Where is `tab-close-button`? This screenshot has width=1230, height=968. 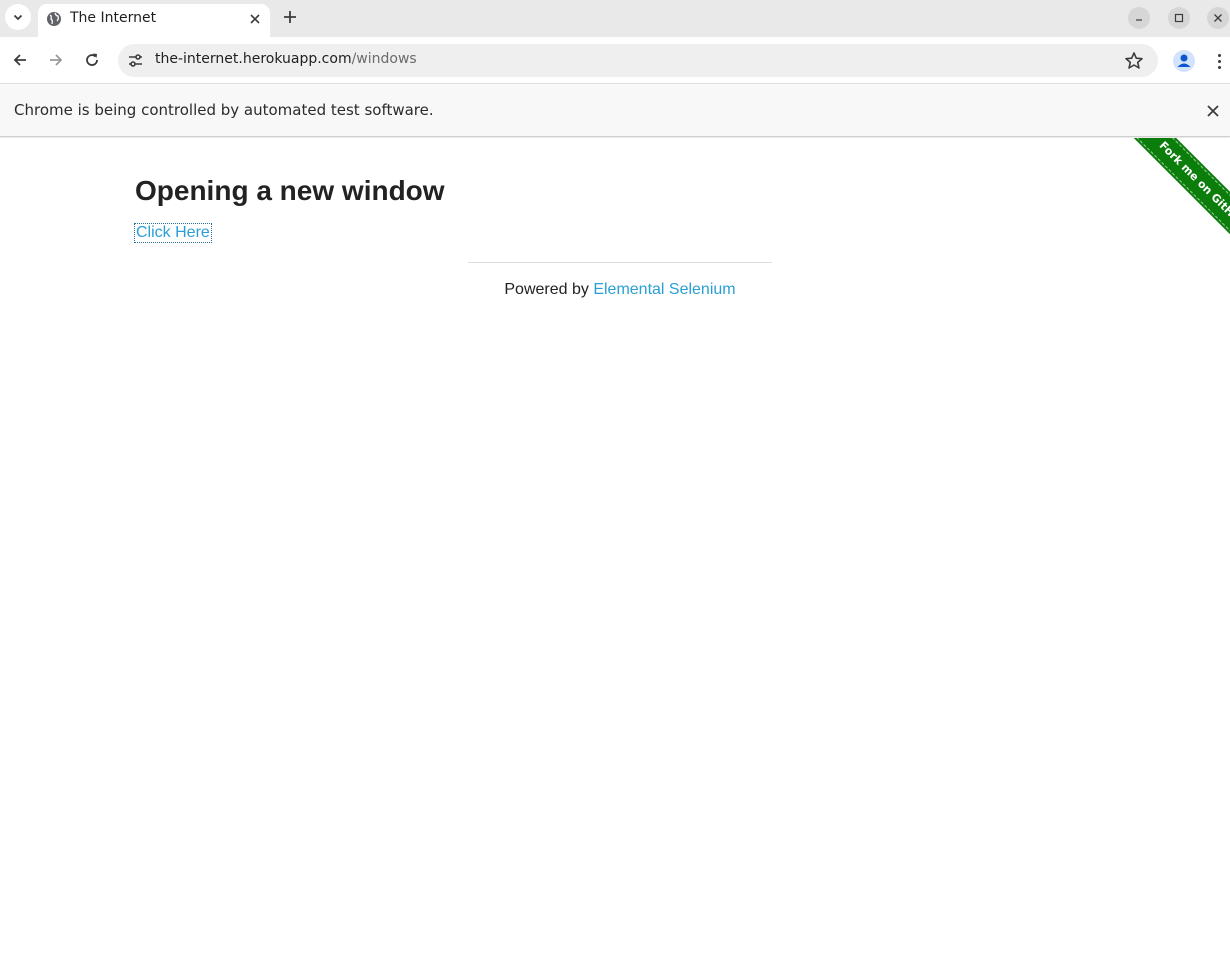 tab-close-button is located at coordinates (255, 19).